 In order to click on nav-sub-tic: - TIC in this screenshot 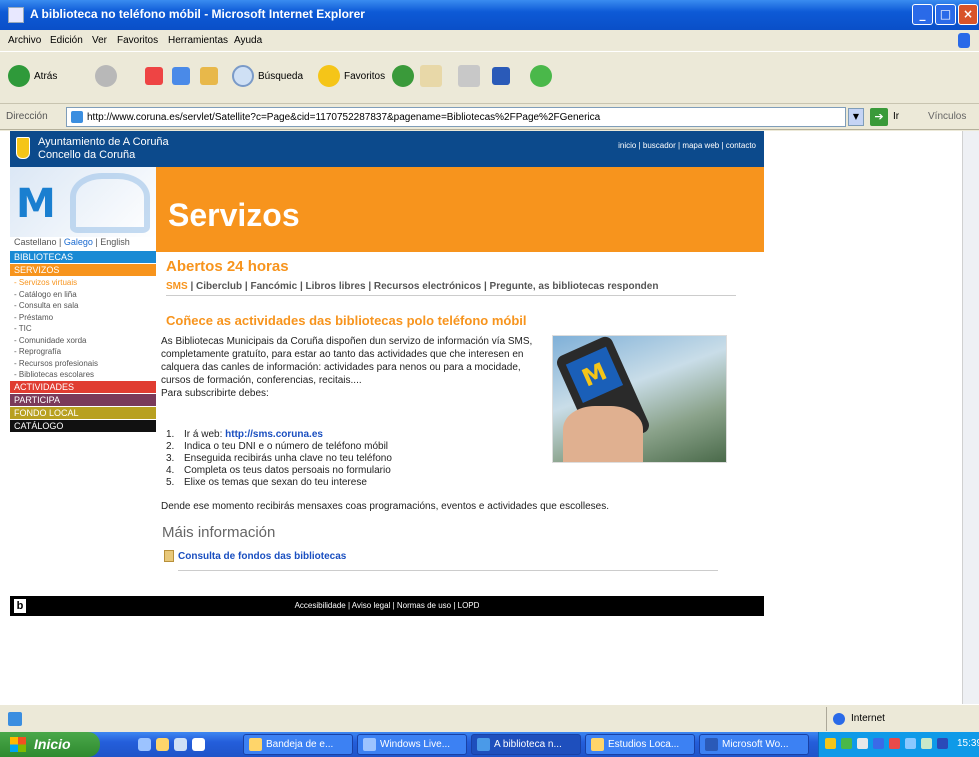, I will do `click(83, 329)`.